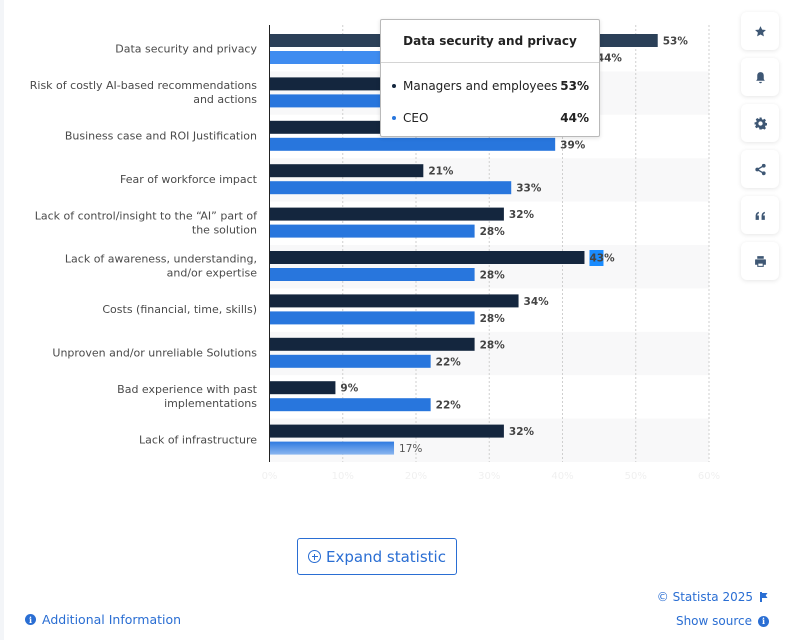  What do you see at coordinates (562, 476) in the screenshot?
I see `tick-label: 40%` at bounding box center [562, 476].